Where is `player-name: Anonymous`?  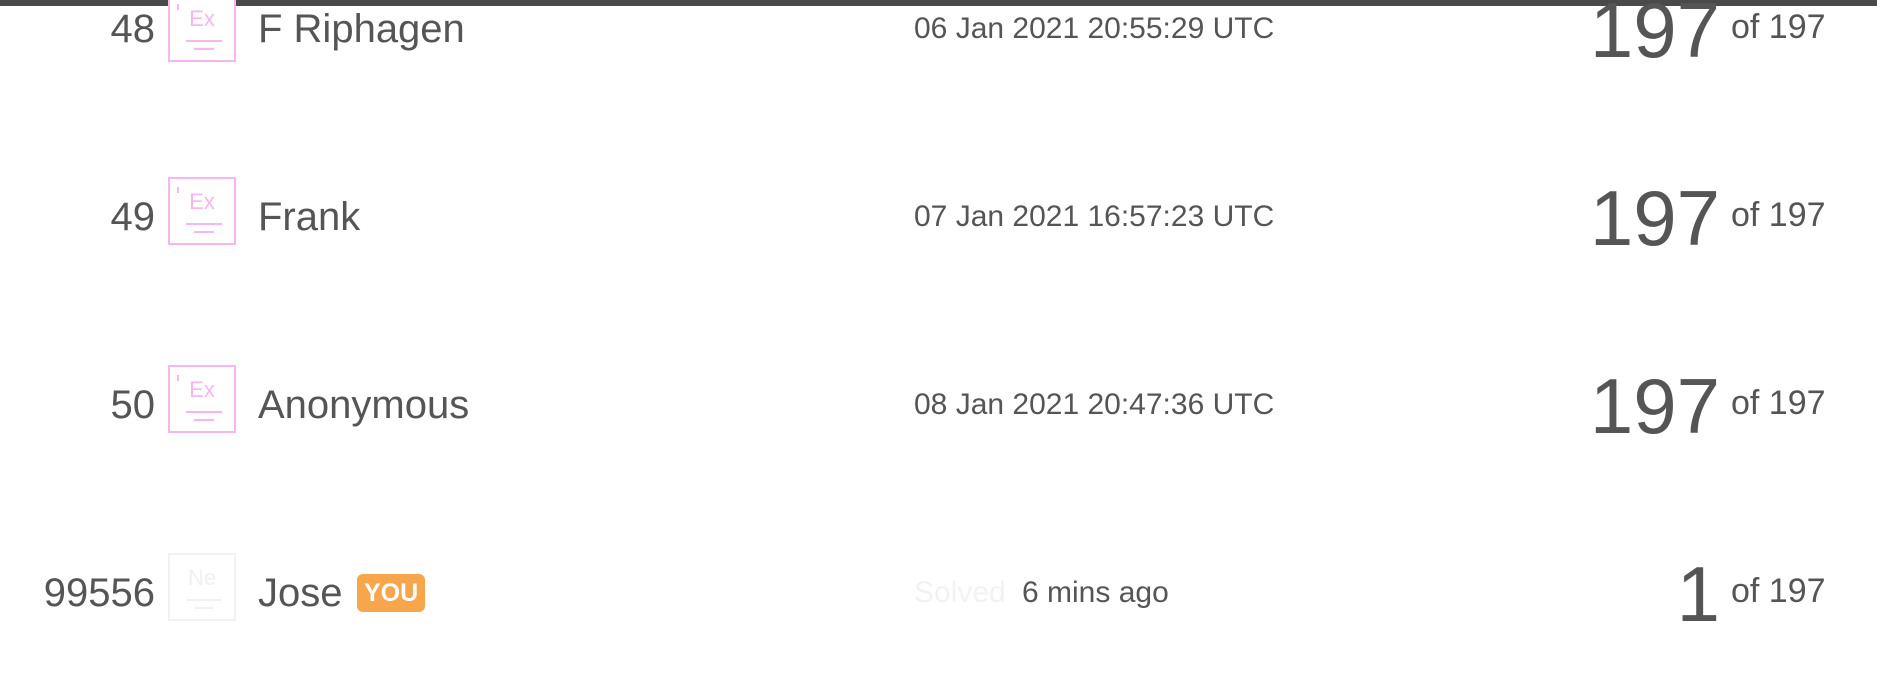
player-name: Anonymous is located at coordinates (363, 405).